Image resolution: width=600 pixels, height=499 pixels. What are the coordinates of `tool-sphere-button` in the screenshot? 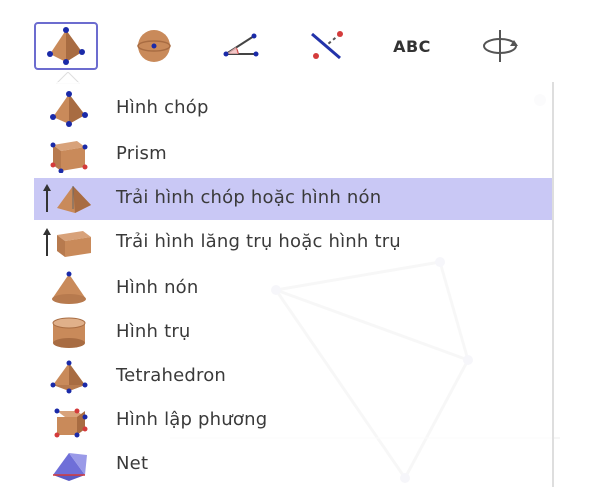 It's located at (154, 46).